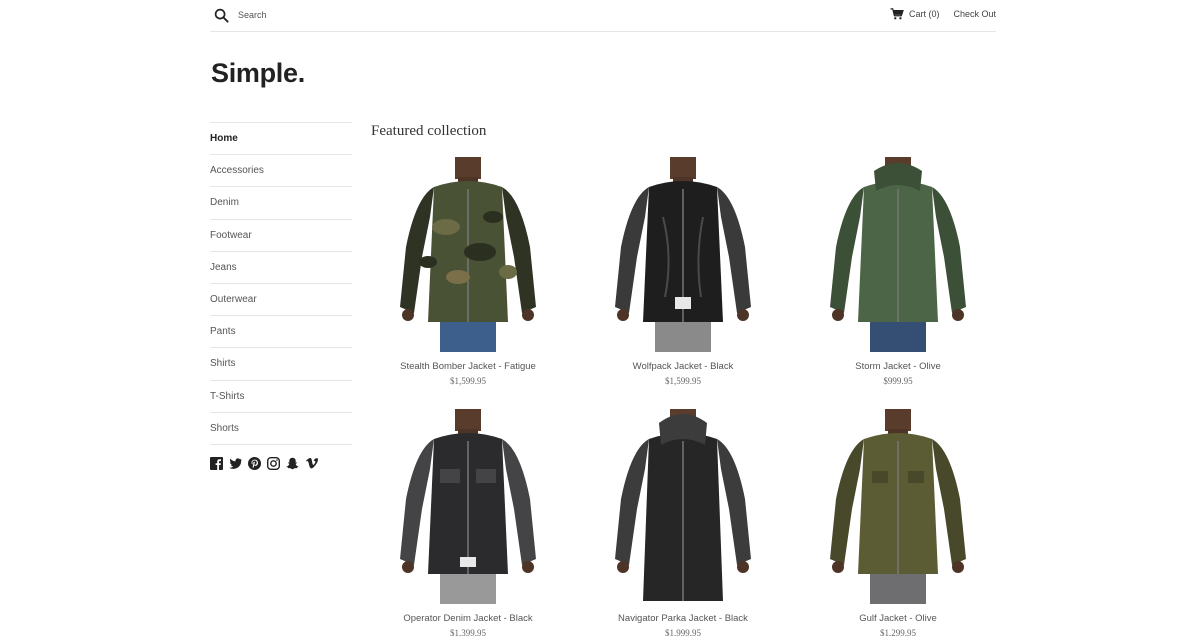  I want to click on product-price: $1,299.95, so click(898, 632).